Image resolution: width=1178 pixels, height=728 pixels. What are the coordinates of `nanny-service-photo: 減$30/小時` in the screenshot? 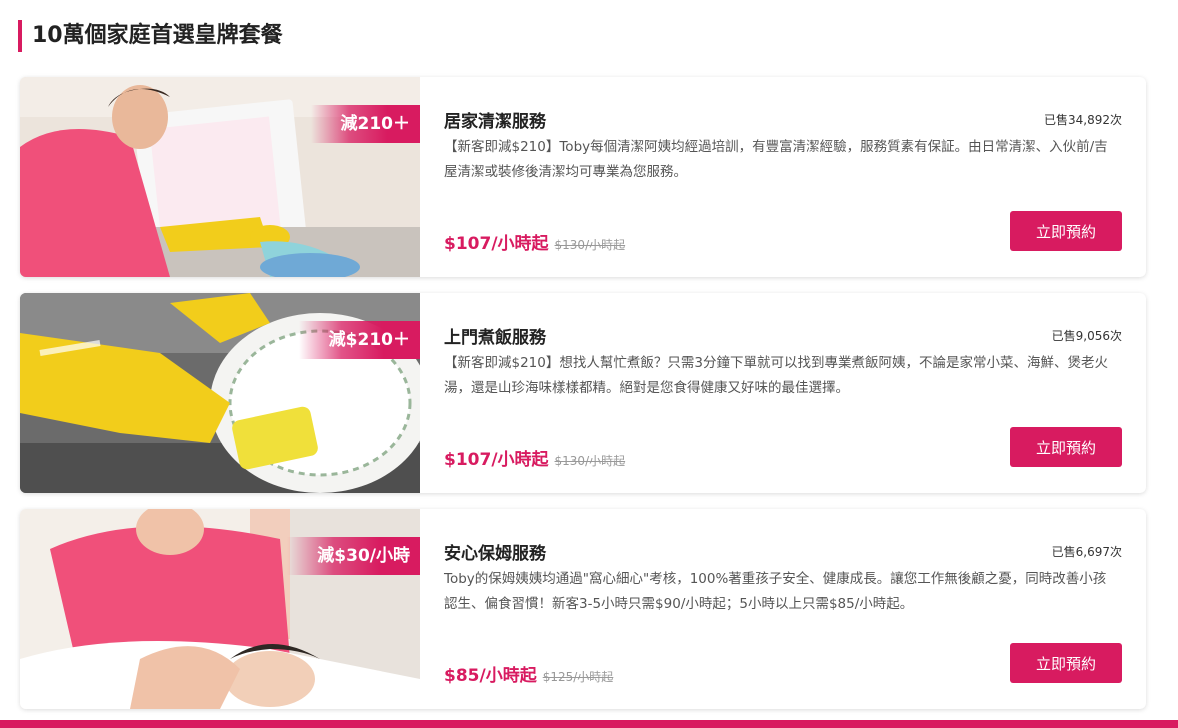 It's located at (220, 609).